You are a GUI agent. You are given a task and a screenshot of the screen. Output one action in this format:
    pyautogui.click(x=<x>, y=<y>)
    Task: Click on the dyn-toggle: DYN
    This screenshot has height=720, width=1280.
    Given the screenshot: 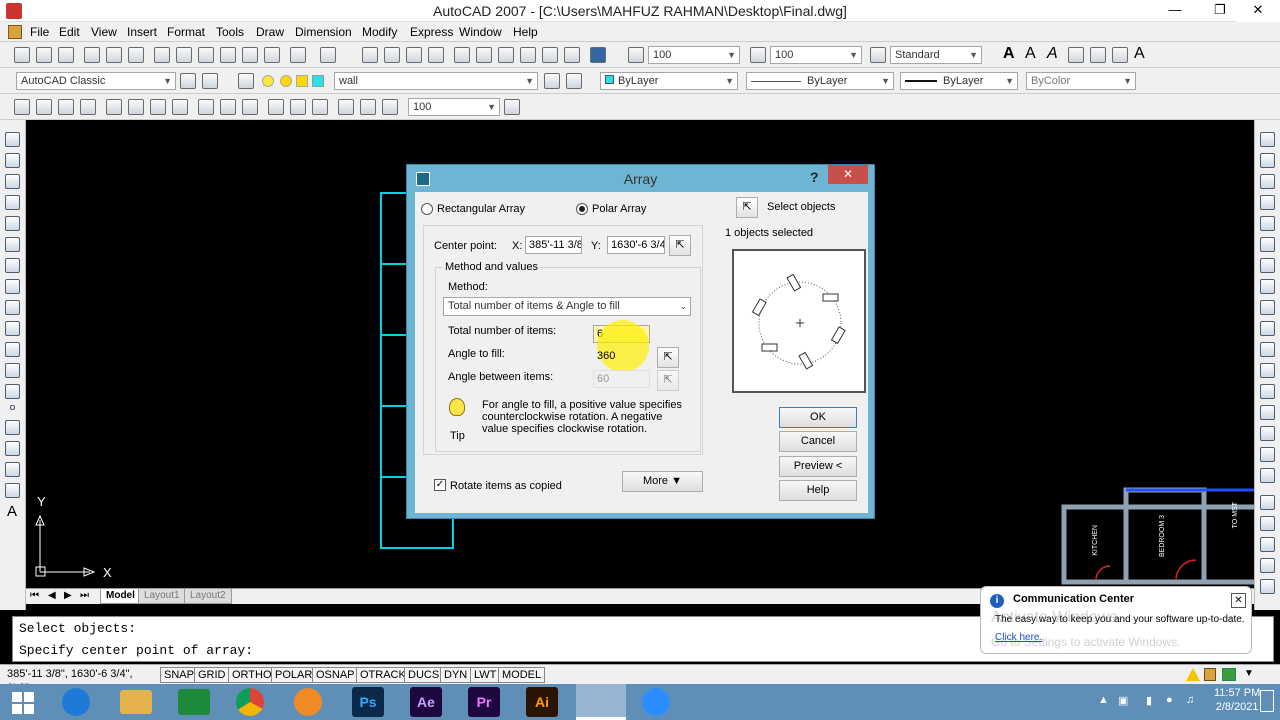 What is the action you would take?
    pyautogui.click(x=456, y=675)
    